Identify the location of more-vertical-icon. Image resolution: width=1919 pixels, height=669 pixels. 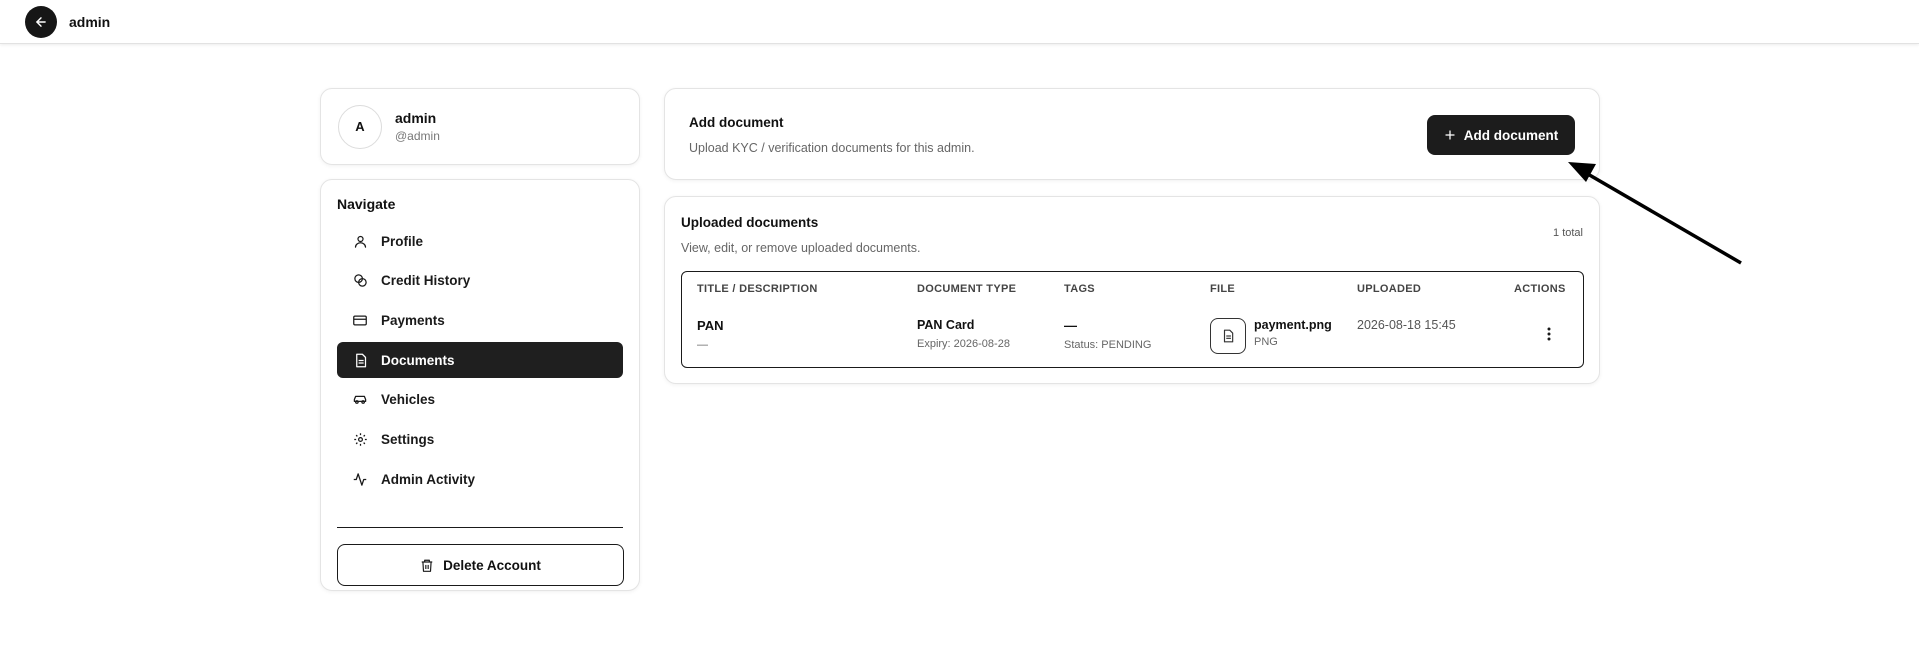
(1549, 334).